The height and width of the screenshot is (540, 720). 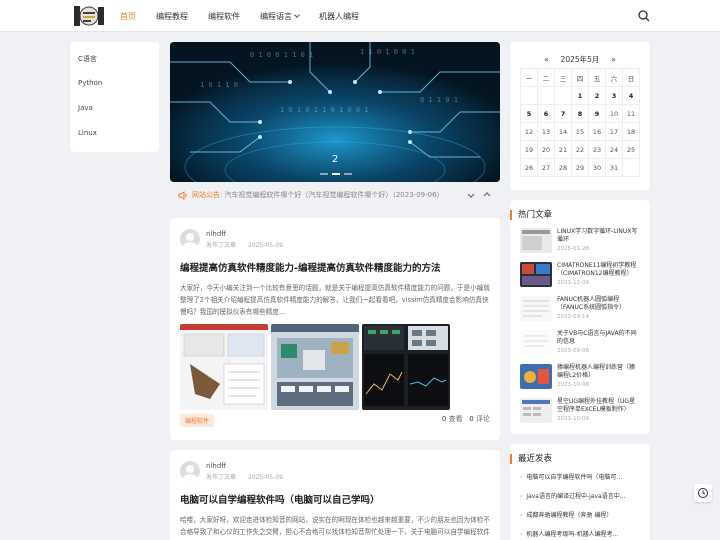 I want to click on calendar-day: 5, so click(x=529, y=114).